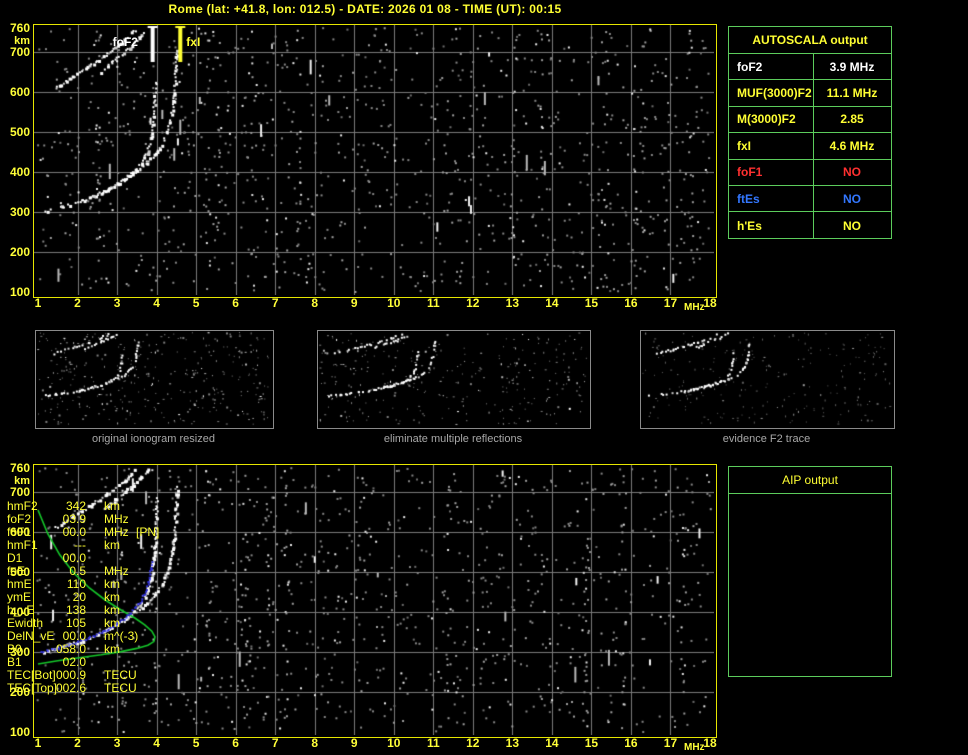 This screenshot has width=968, height=755. I want to click on y-axis-tick-label: 600, so click(19, 92).